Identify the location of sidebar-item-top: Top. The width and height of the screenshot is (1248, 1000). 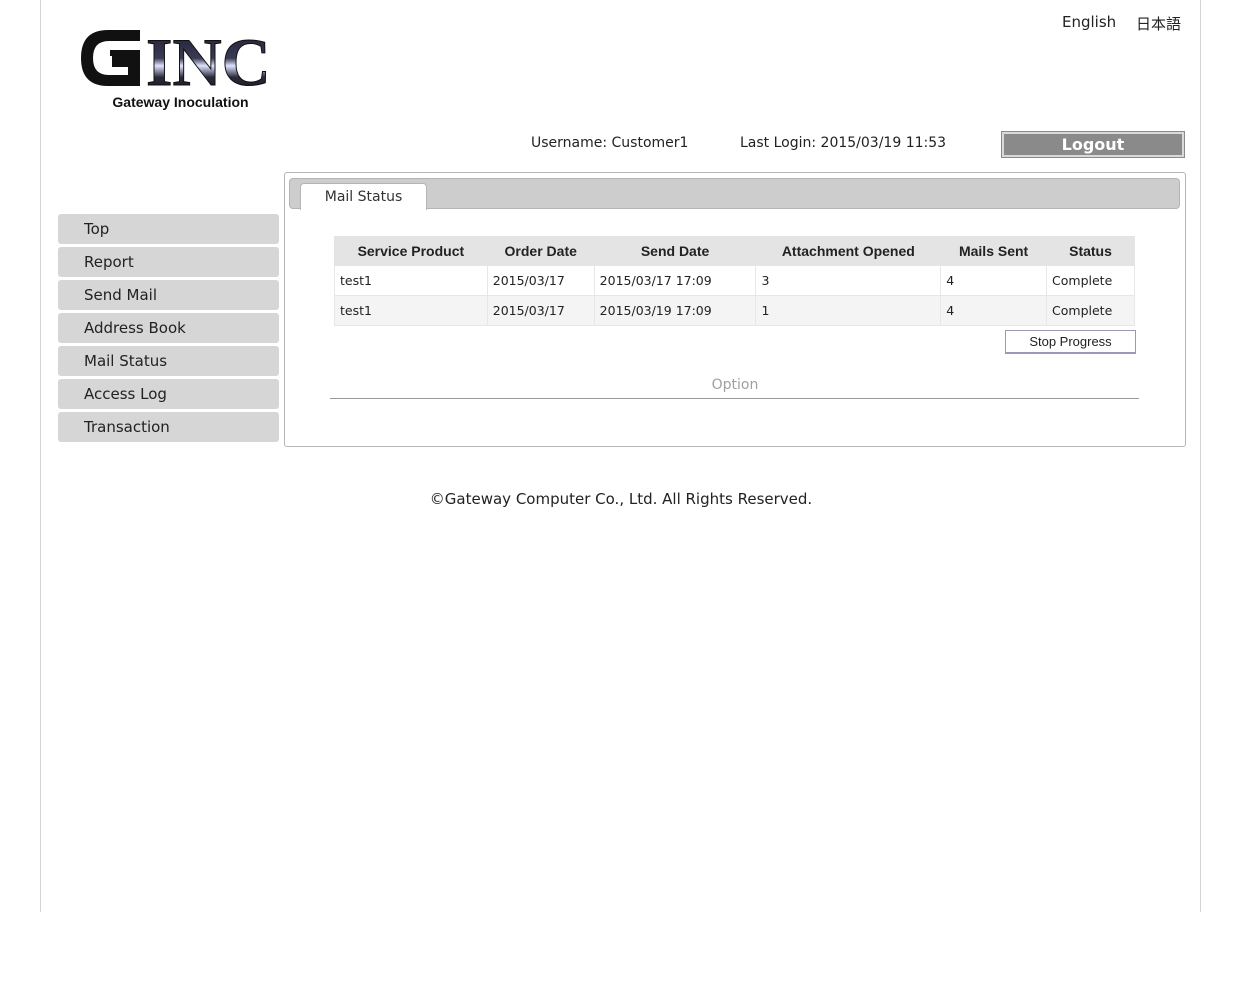
(168, 229).